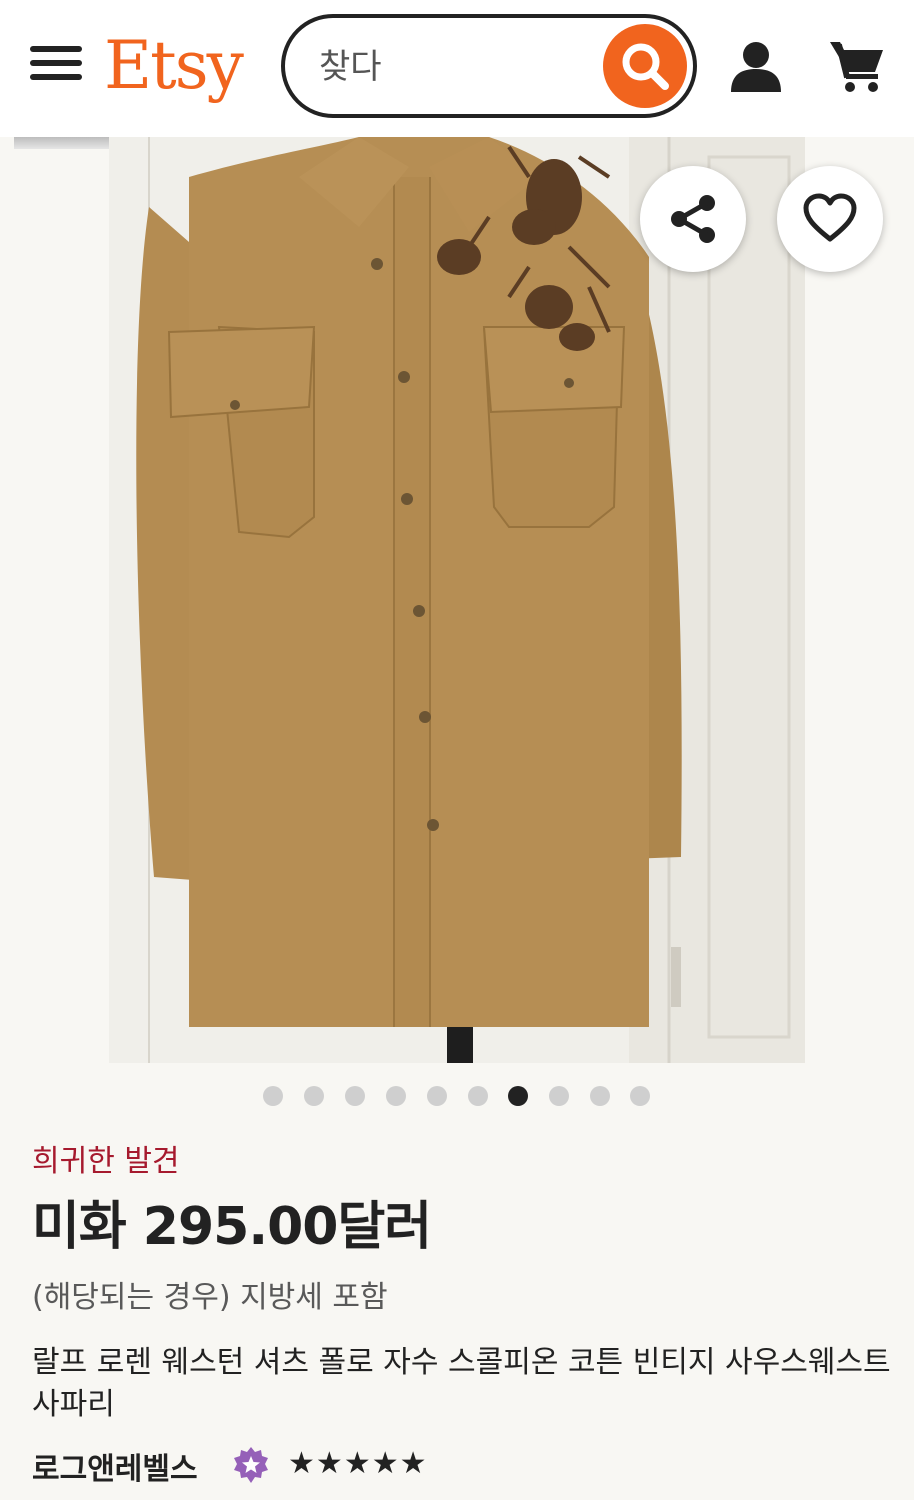  Describe the element at coordinates (232, 1227) in the screenshot. I see `price: 미화 295.00달러` at that location.